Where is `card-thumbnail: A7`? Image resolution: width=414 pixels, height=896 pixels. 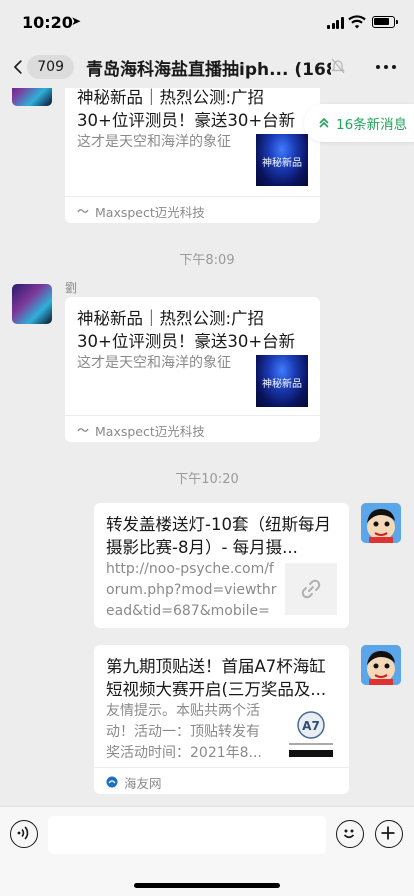 card-thumbnail: A7 is located at coordinates (311, 731).